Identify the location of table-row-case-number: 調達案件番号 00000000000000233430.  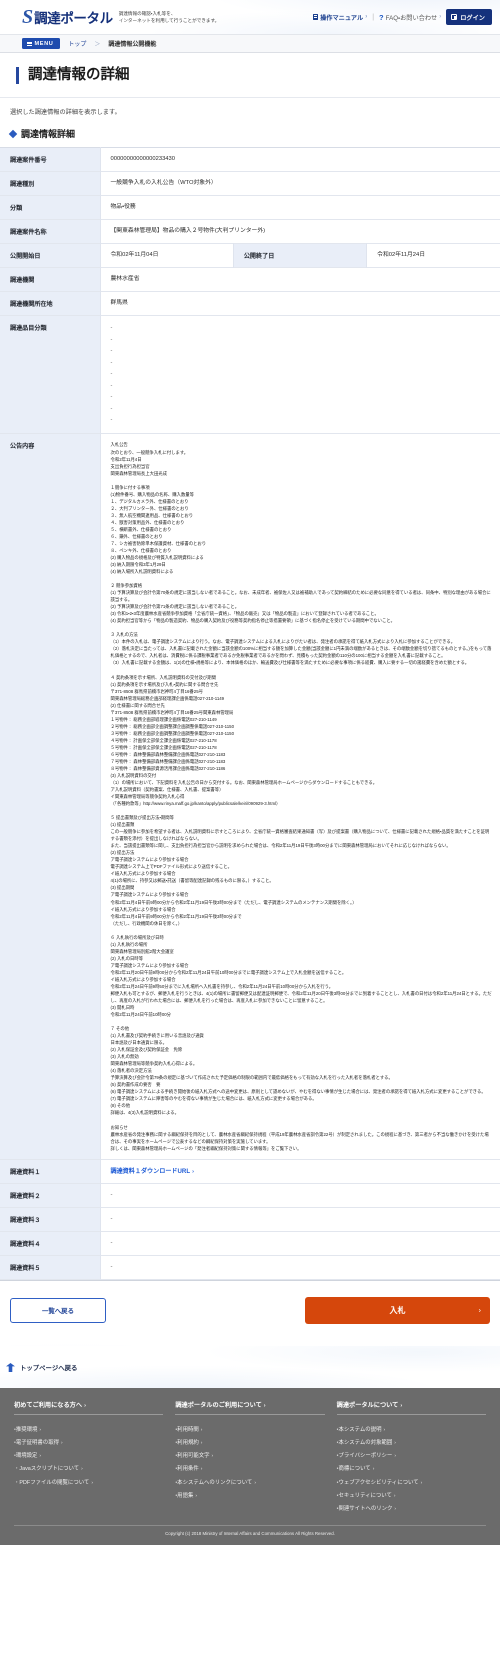
(250, 159).